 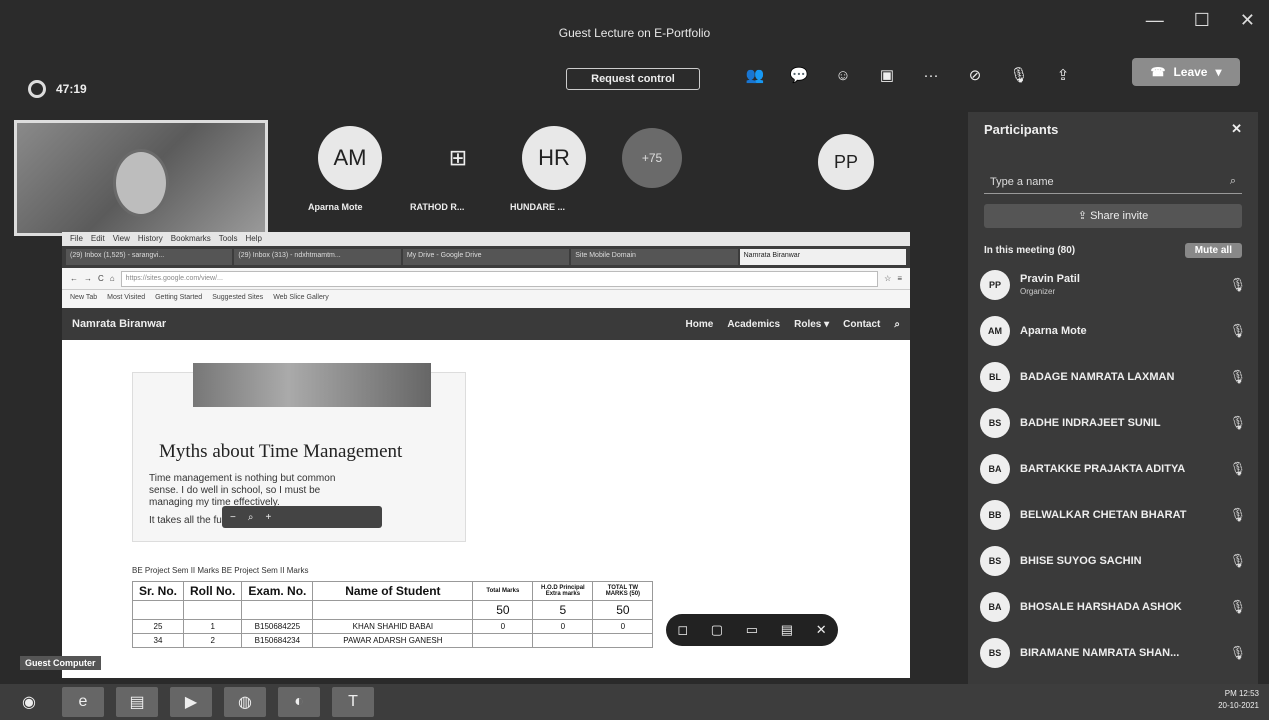 What do you see at coordinates (350, 158) in the screenshot?
I see `avatar: AM` at bounding box center [350, 158].